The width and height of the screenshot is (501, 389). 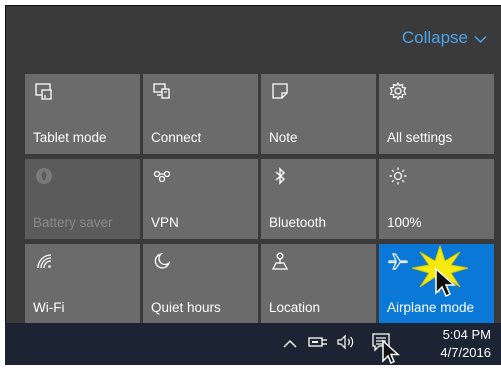 I want to click on location-icon, so click(x=280, y=261).